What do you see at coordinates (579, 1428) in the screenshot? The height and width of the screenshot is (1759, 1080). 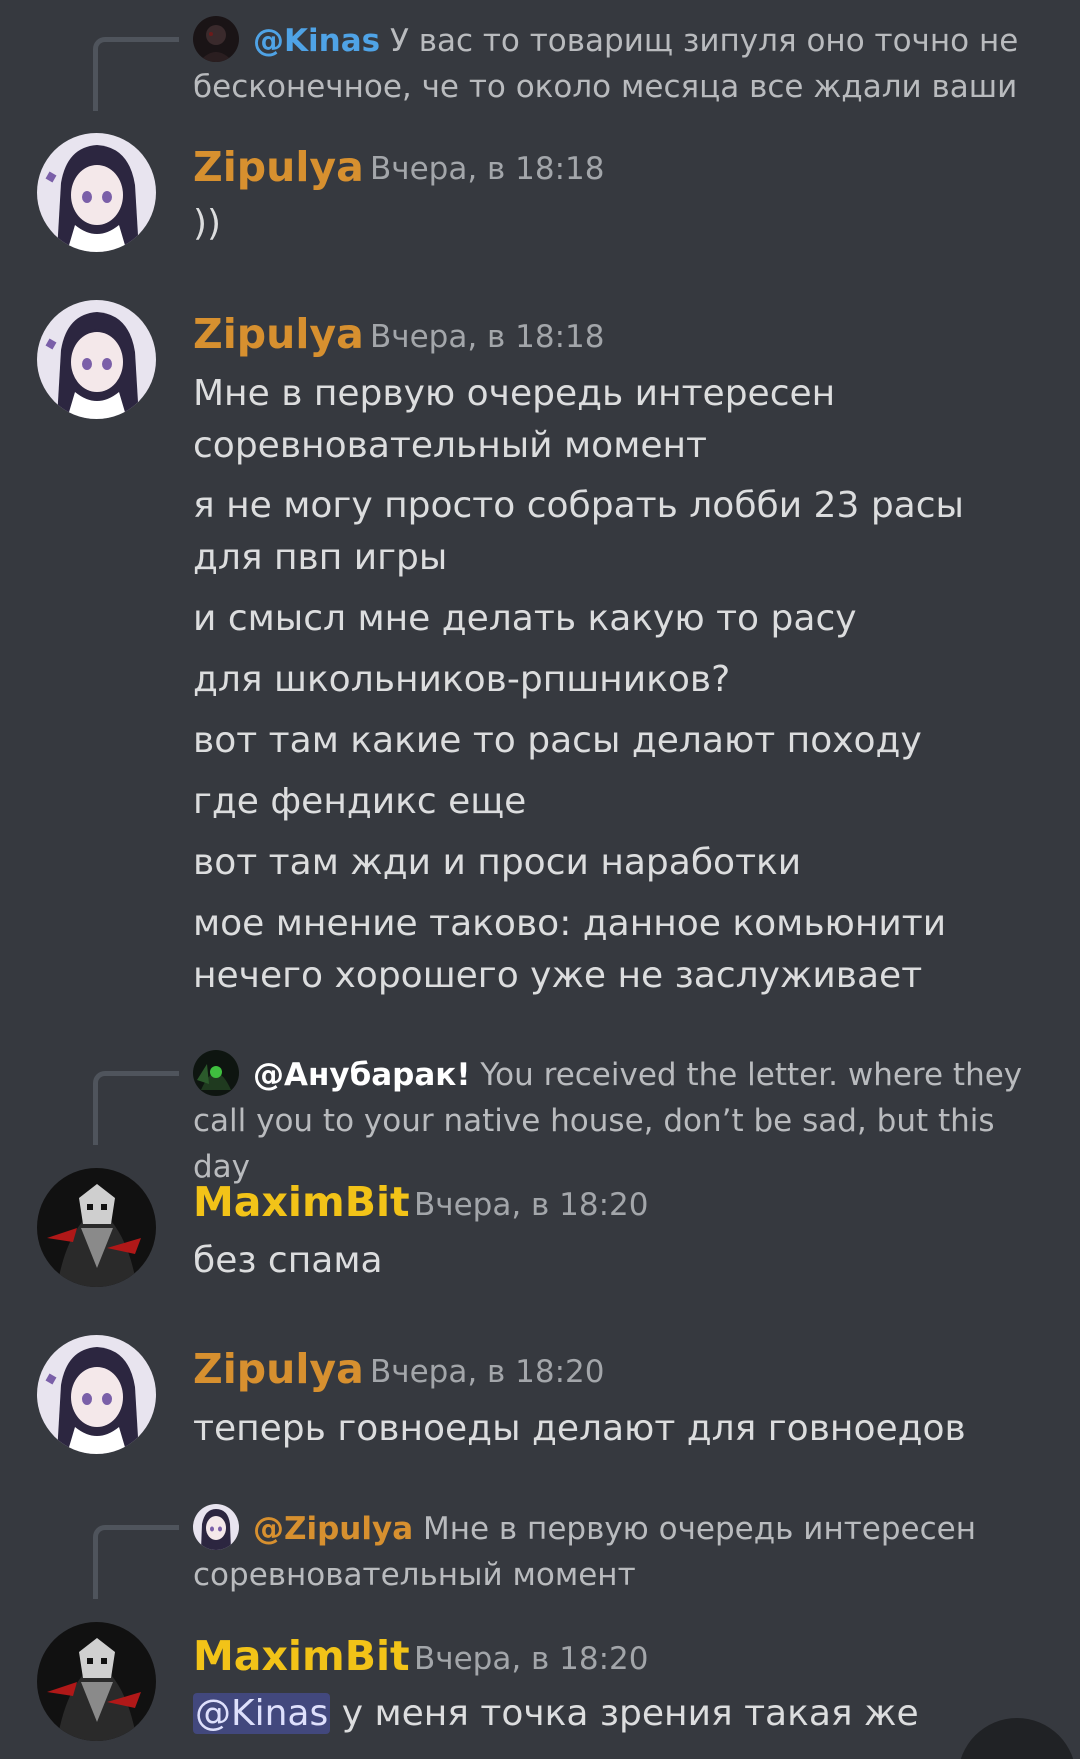 I see `message-text: теперь говноеды делают для говноедов` at bounding box center [579, 1428].